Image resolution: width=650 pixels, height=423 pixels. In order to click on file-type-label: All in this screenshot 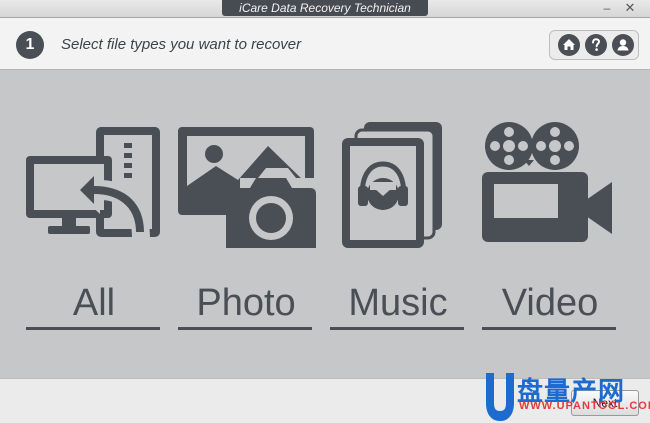, I will do `click(94, 303)`.